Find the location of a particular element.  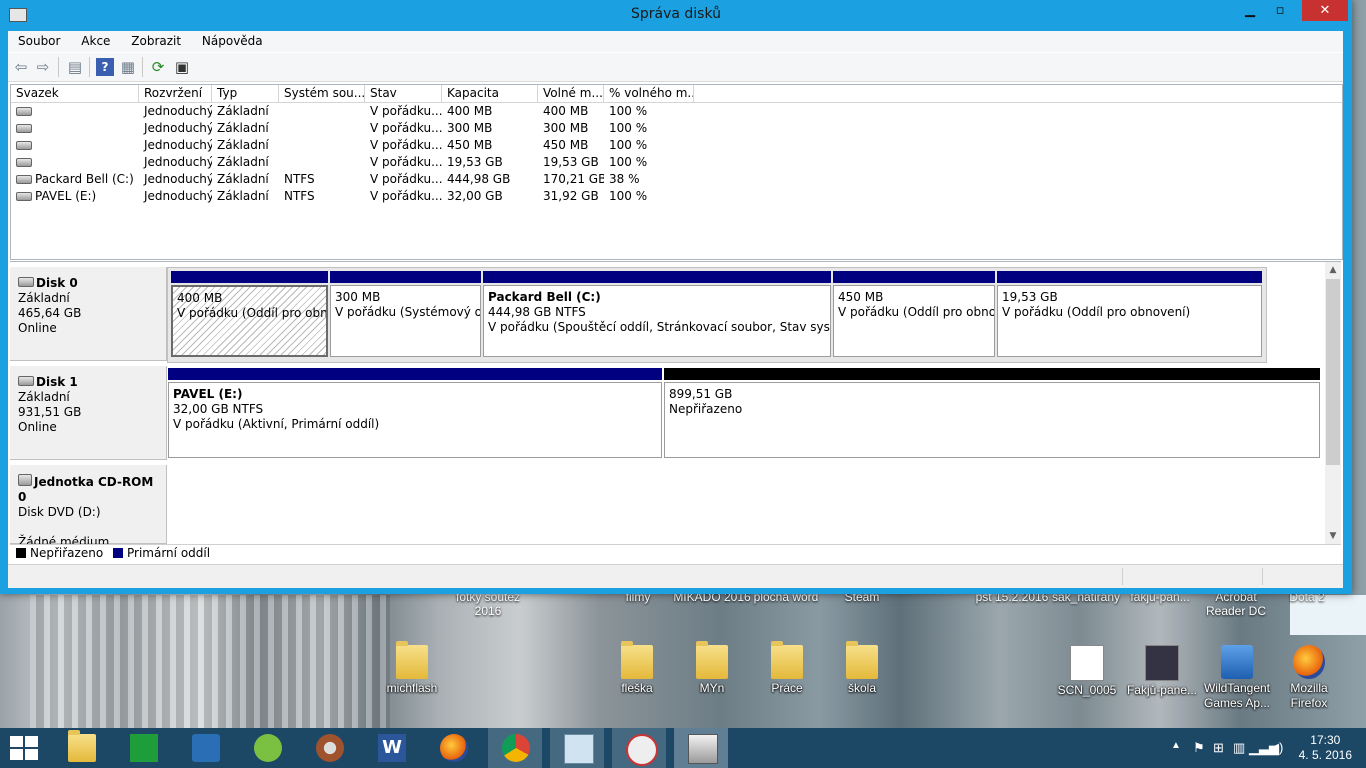

menu-soubor: Soubor is located at coordinates (37, 39).